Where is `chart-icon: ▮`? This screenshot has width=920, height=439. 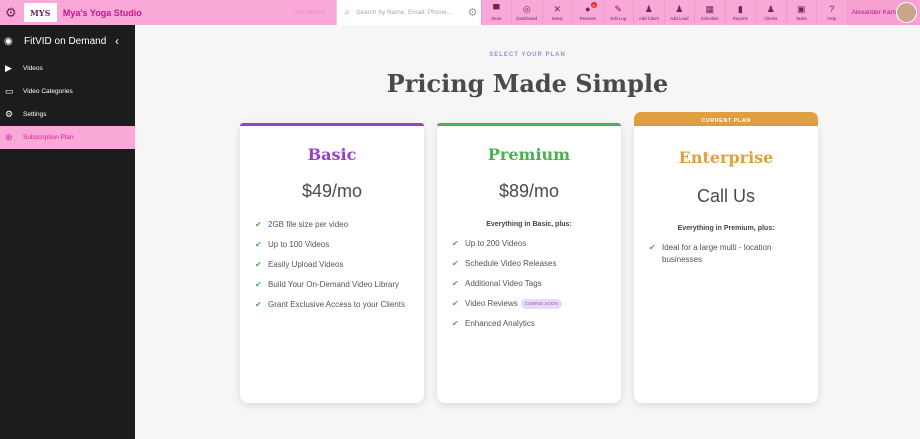
chart-icon: ▮ is located at coordinates (740, 9).